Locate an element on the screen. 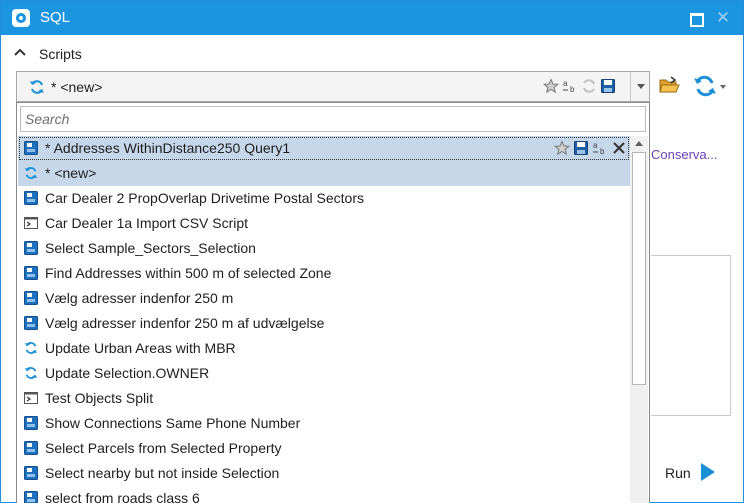 Image resolution: width=744 pixels, height=503 pixels. script-list-item: Select Sample_Sectors_Selection is located at coordinates (324, 248).